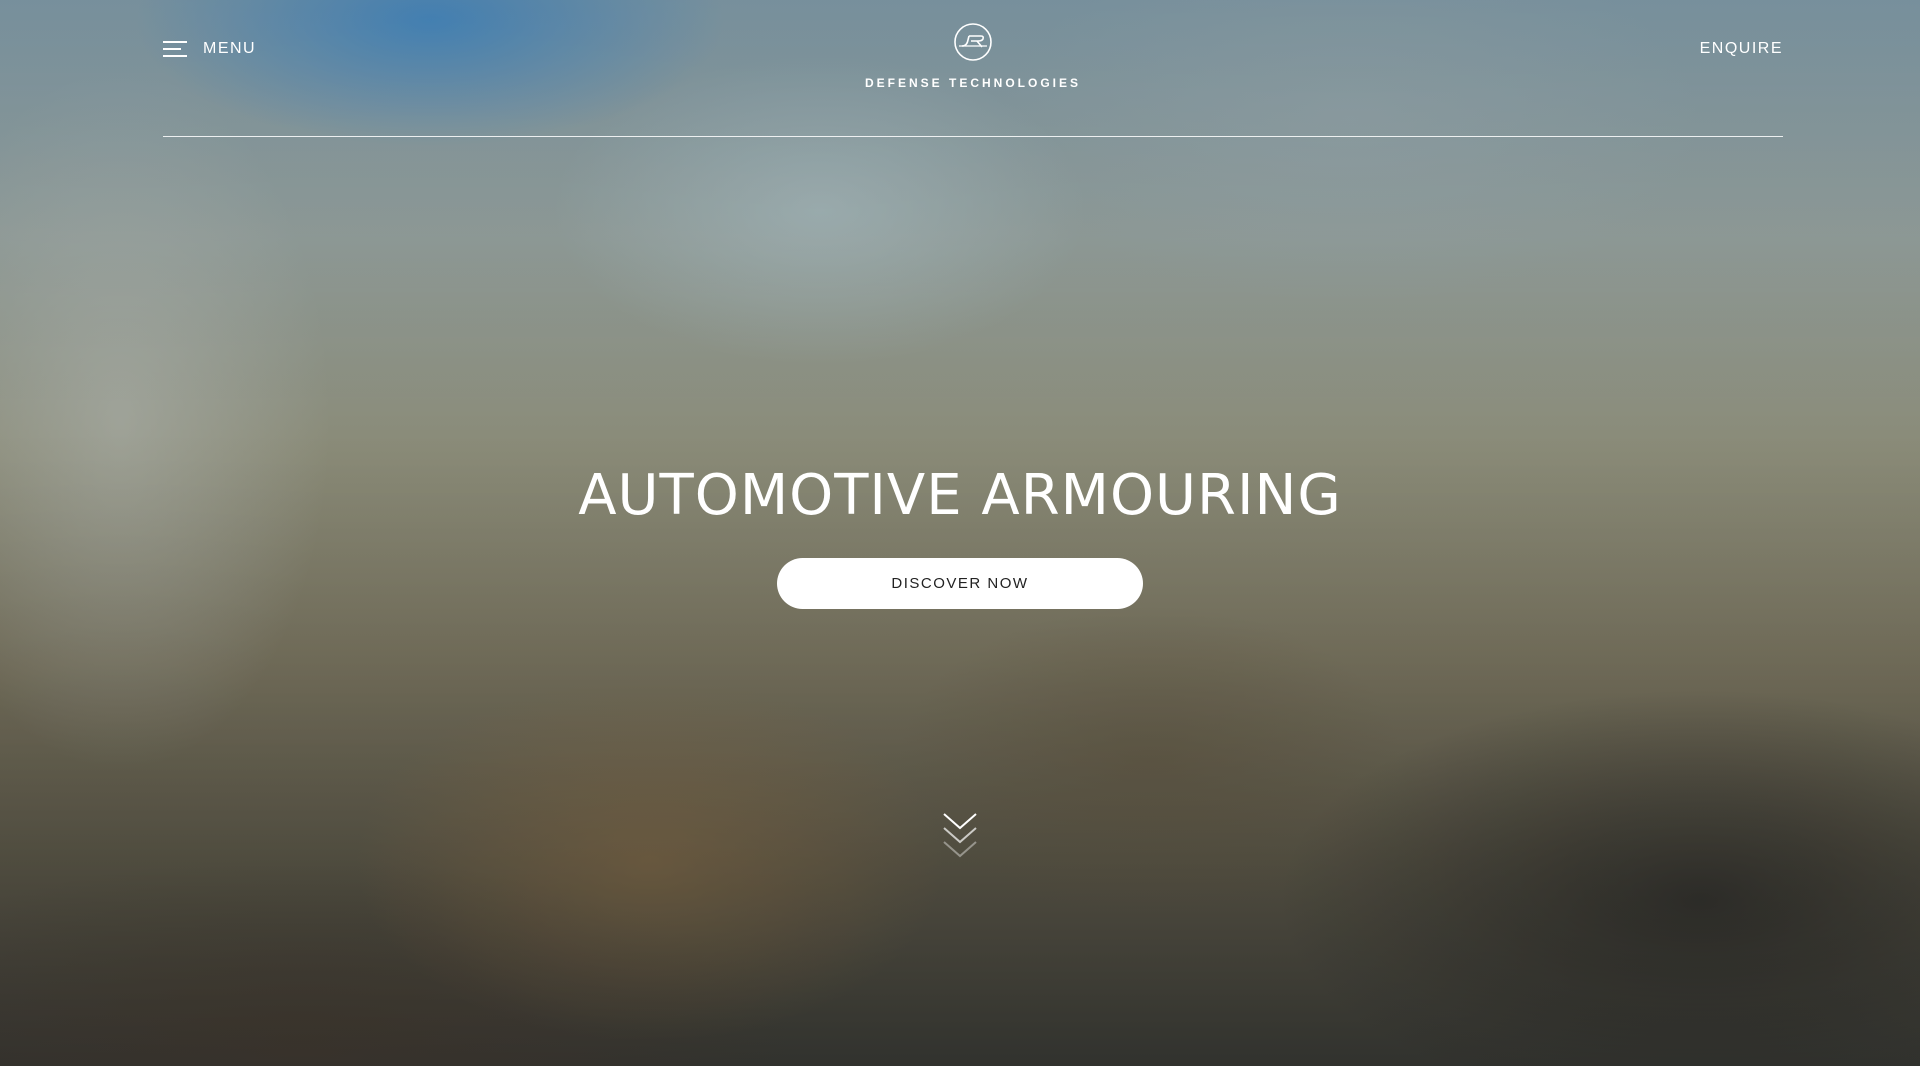 This screenshot has height=1066, width=1920. What do you see at coordinates (230, 48) in the screenshot?
I see `menu-label: MENU` at bounding box center [230, 48].